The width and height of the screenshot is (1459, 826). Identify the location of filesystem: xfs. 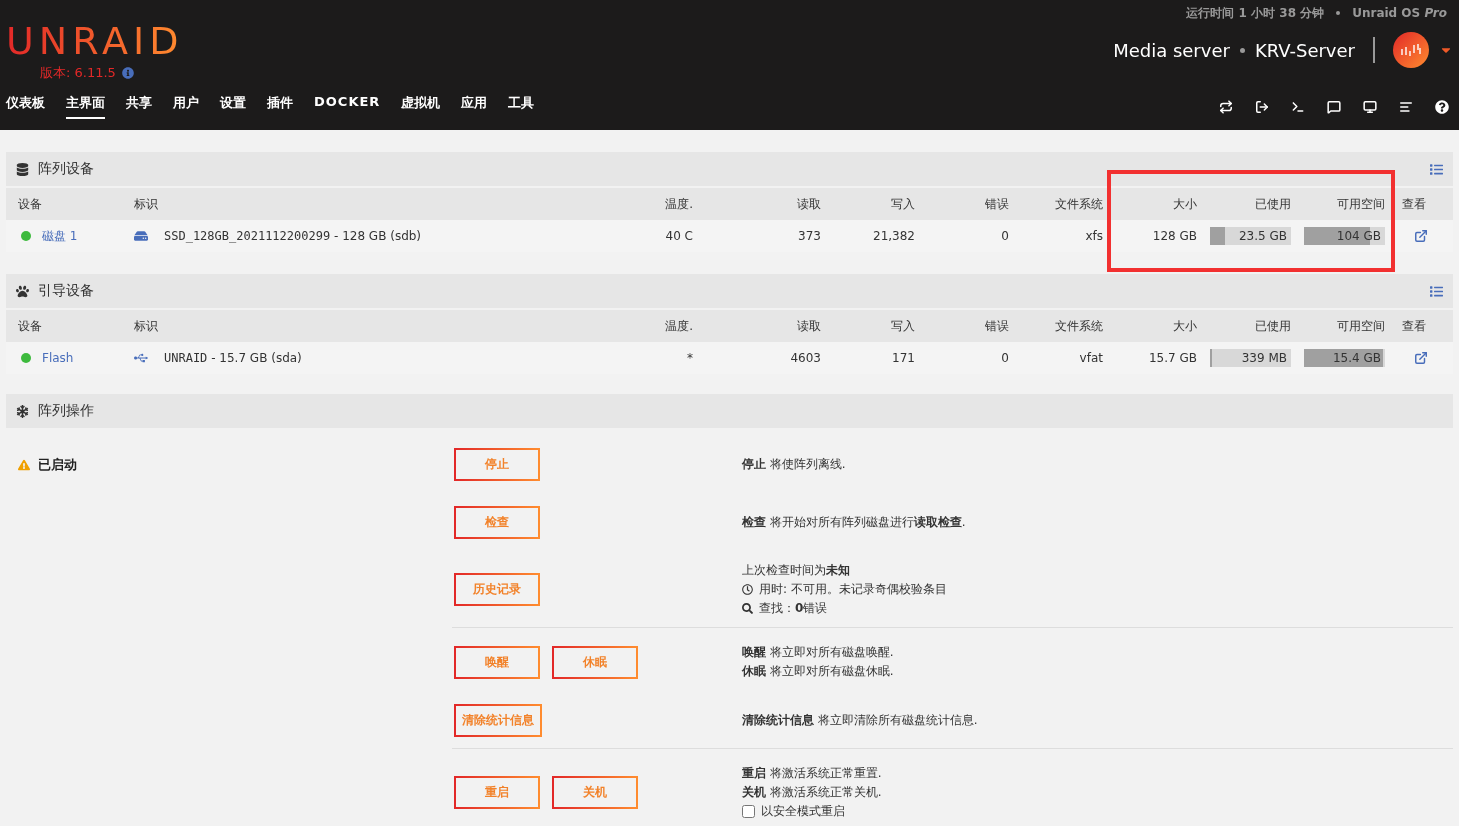
(1094, 236).